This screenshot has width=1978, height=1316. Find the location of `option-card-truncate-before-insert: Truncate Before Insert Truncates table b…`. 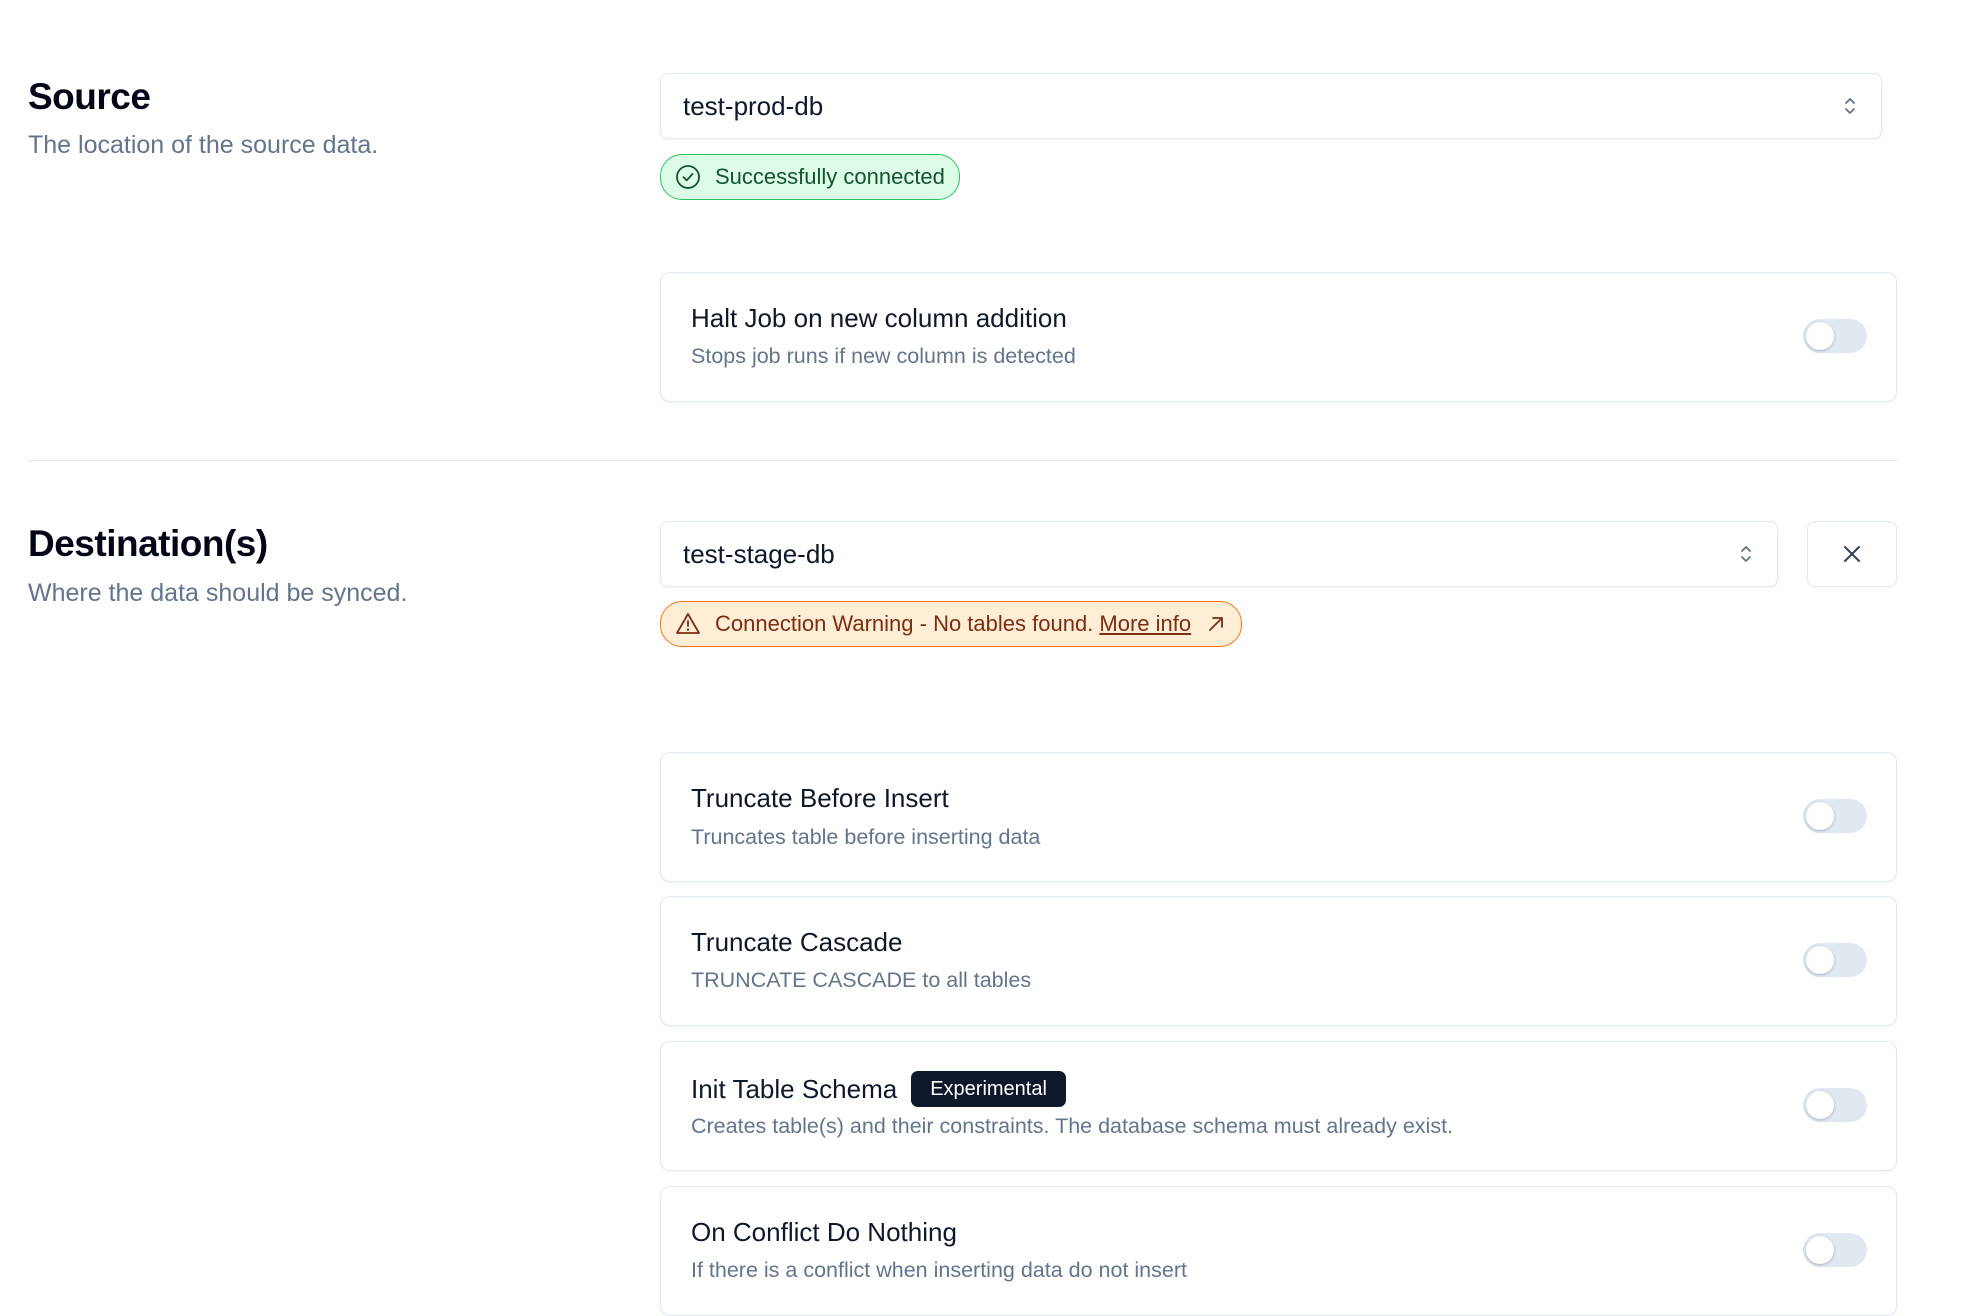

option-card-truncate-before-insert: Truncate Before Insert Truncates table b… is located at coordinates (1278, 817).